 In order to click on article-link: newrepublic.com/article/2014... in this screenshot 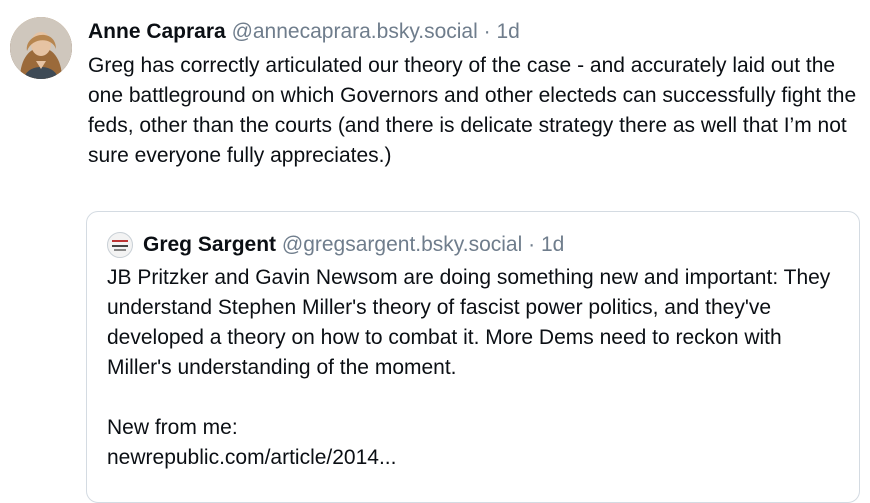, I will do `click(477, 458)`.